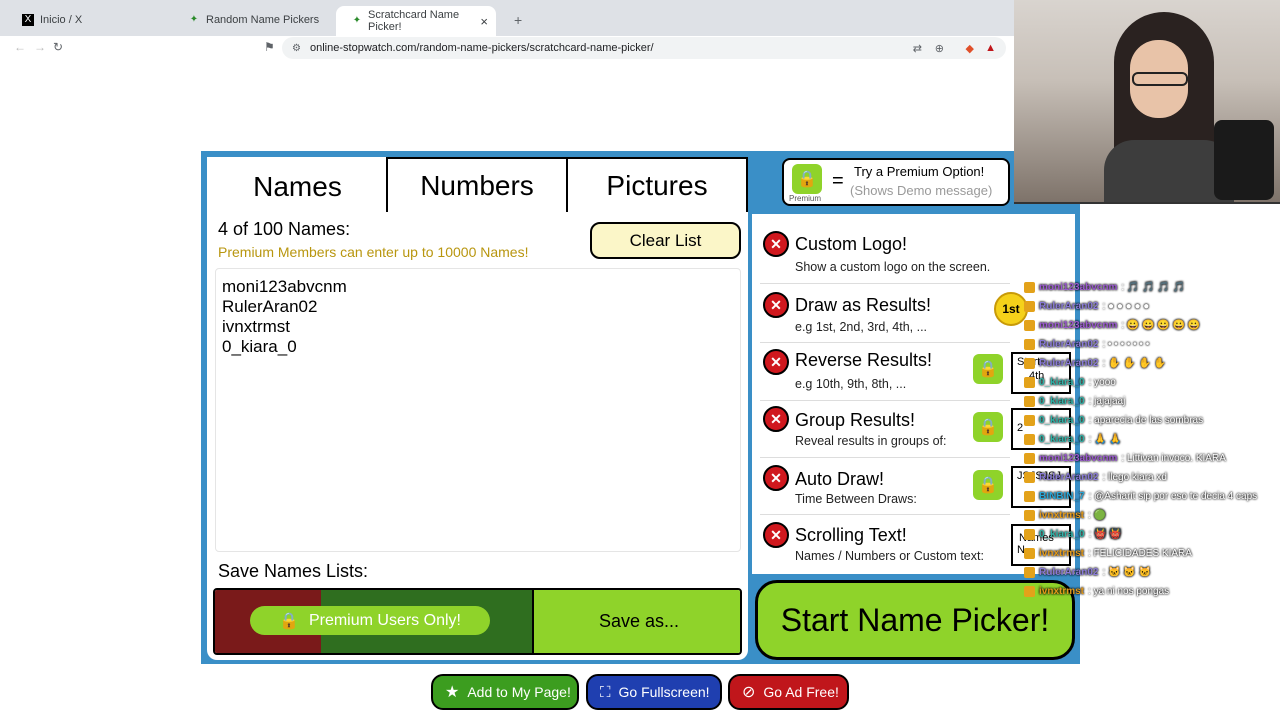 This screenshot has height=720, width=1280. I want to click on close-tab-icon: ×, so click(484, 21).